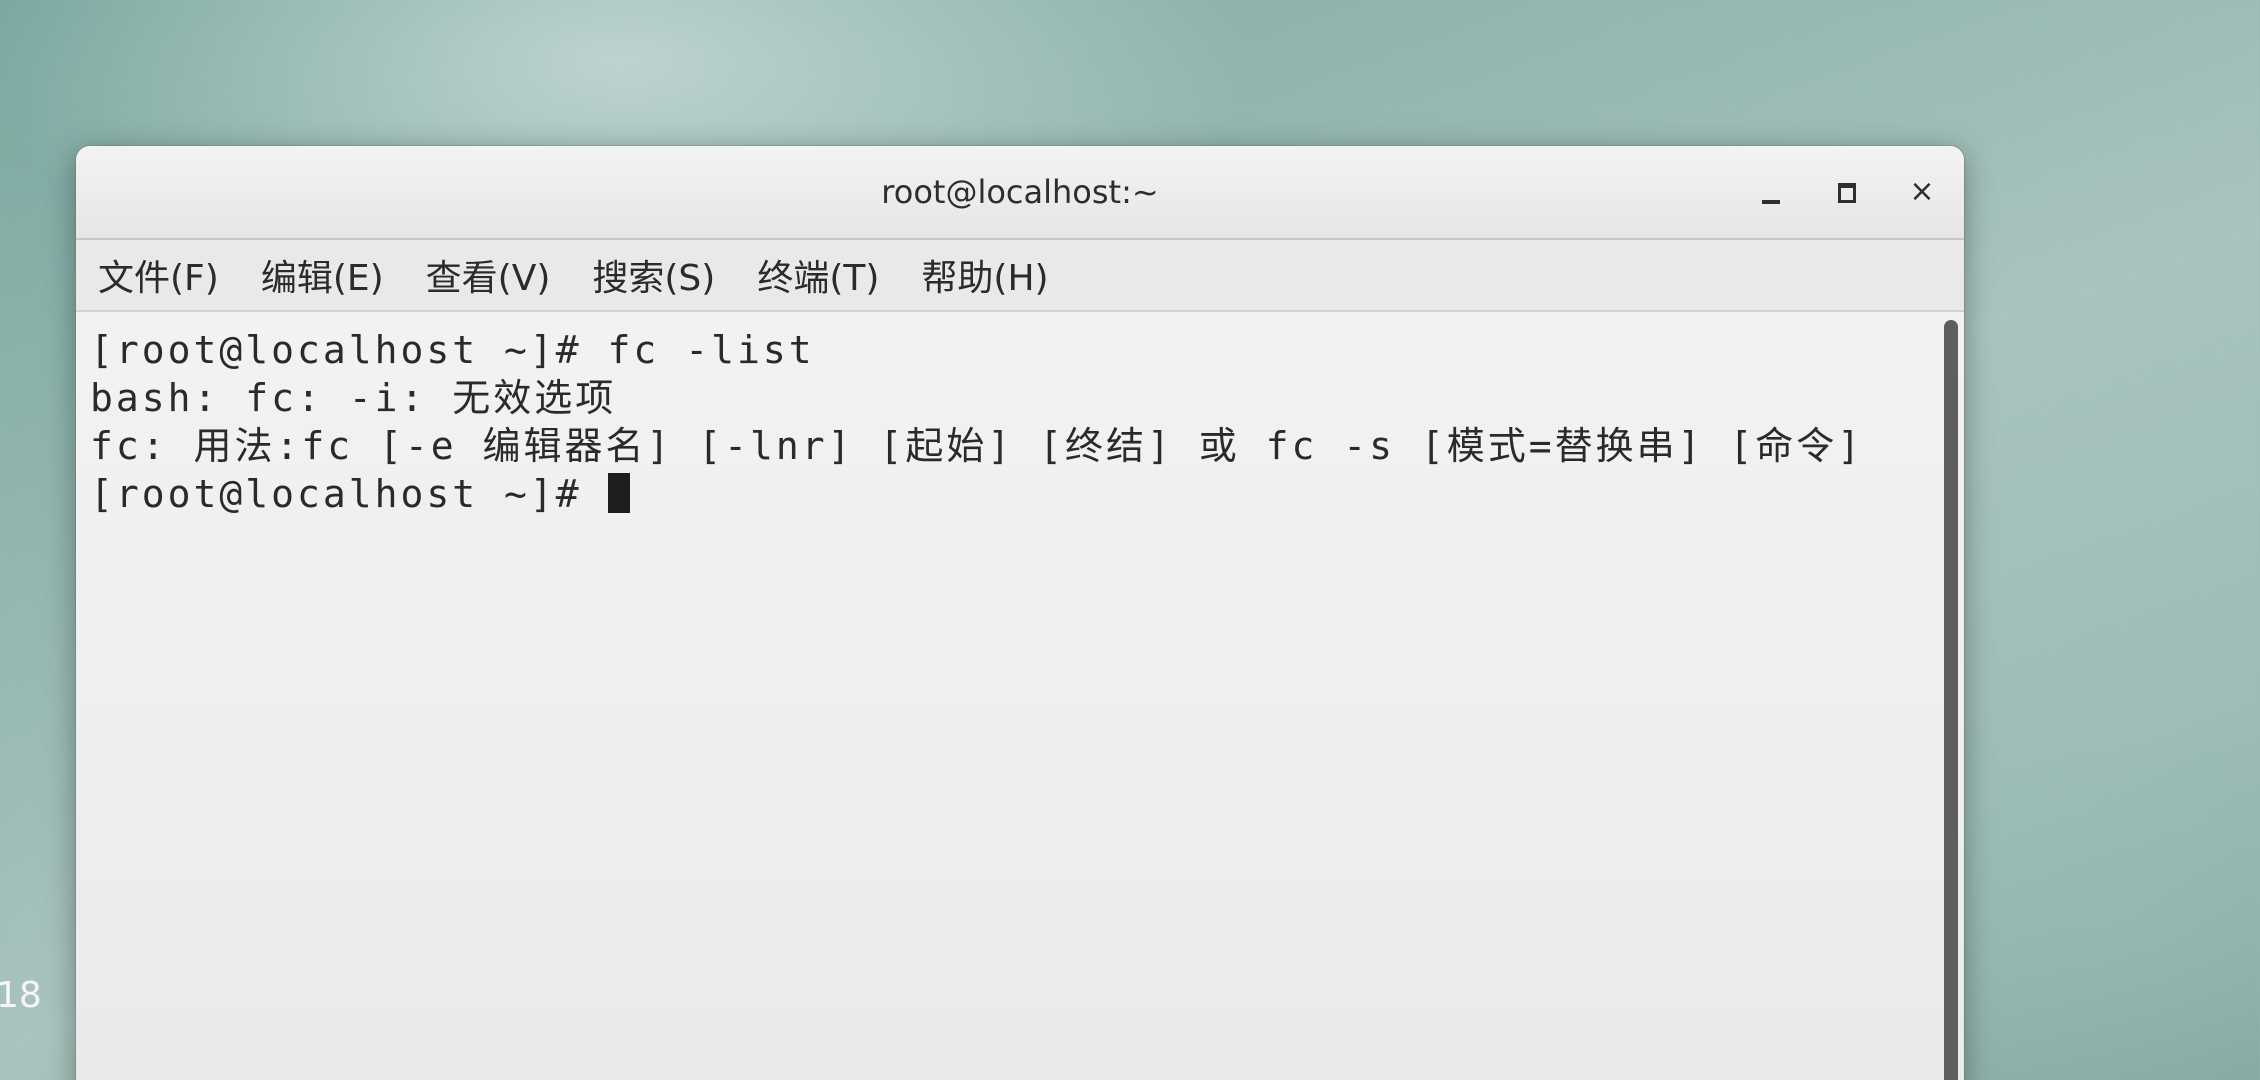 This screenshot has width=2260, height=1080. What do you see at coordinates (488, 275) in the screenshot?
I see `menu-view: 查看(V)` at bounding box center [488, 275].